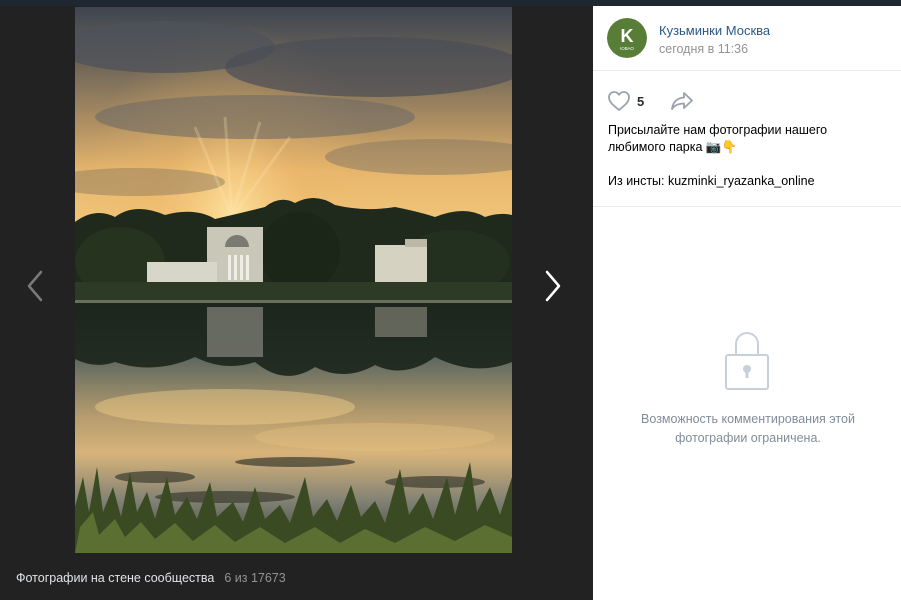  I want to click on like-button: 5, so click(625, 101).